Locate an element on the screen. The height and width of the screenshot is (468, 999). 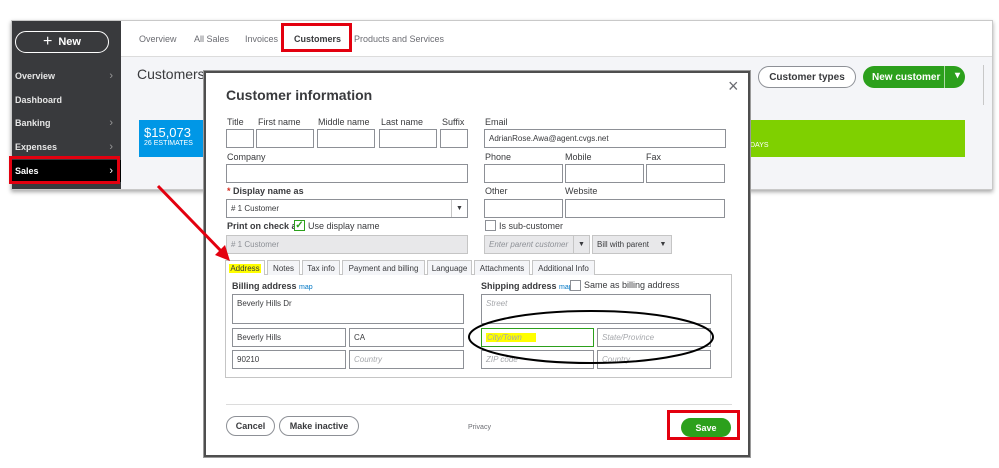
billing-map-link: map is located at coordinates (306, 287).